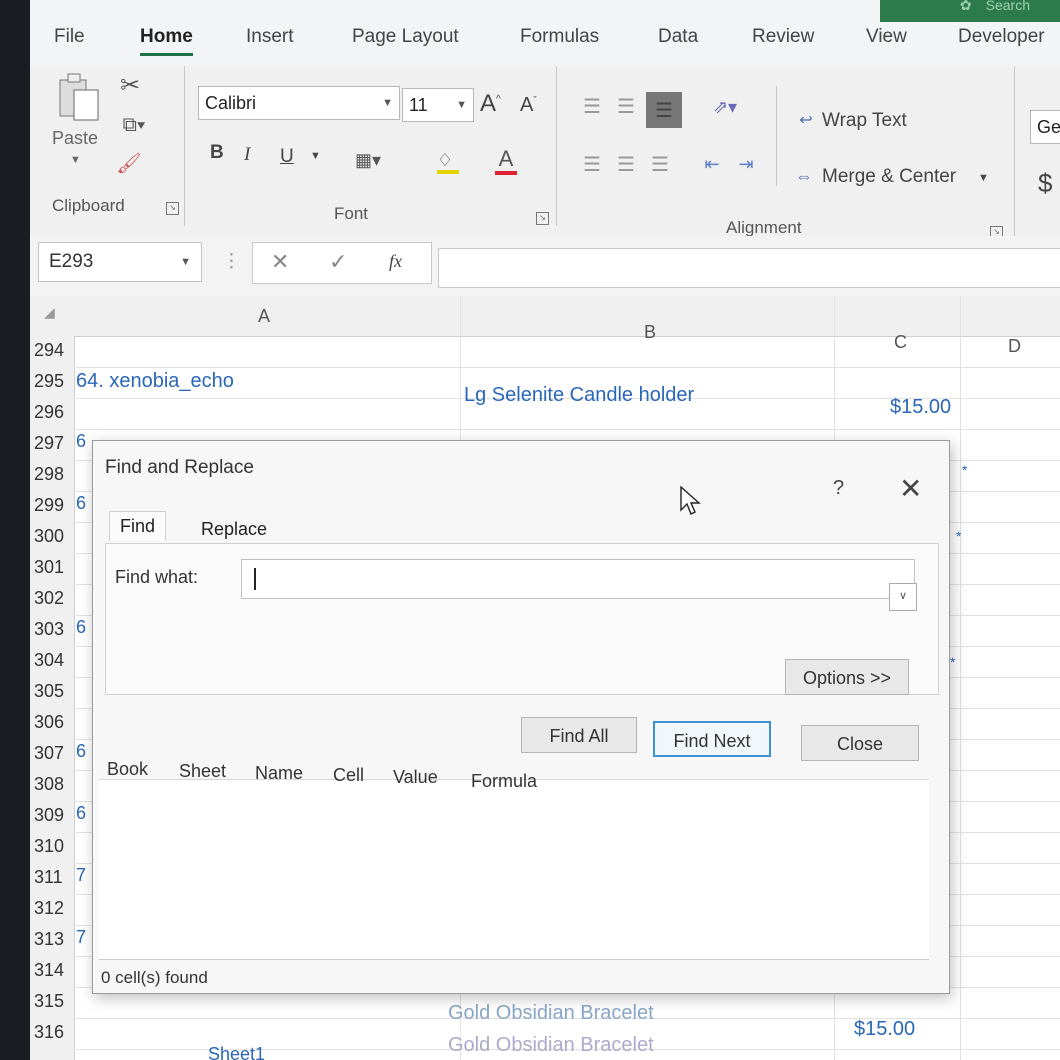 Image resolution: width=1060 pixels, height=1060 pixels. I want to click on results-list, so click(514, 869).